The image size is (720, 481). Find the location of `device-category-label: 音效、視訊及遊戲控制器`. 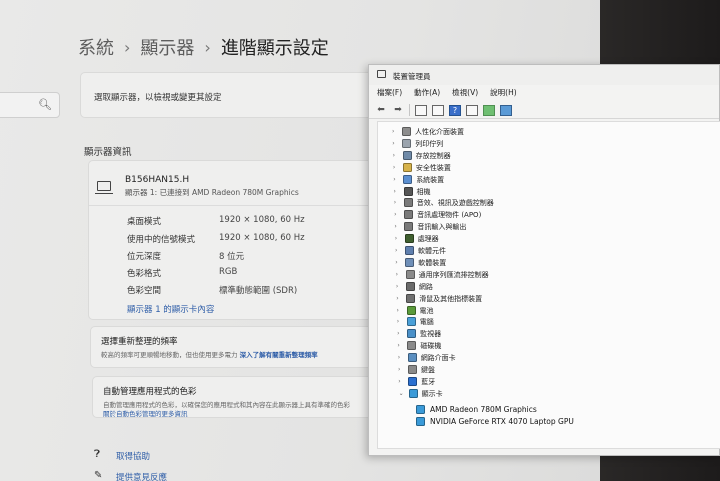

device-category-label: 音效、視訊及遊戲控制器 is located at coordinates (455, 203).